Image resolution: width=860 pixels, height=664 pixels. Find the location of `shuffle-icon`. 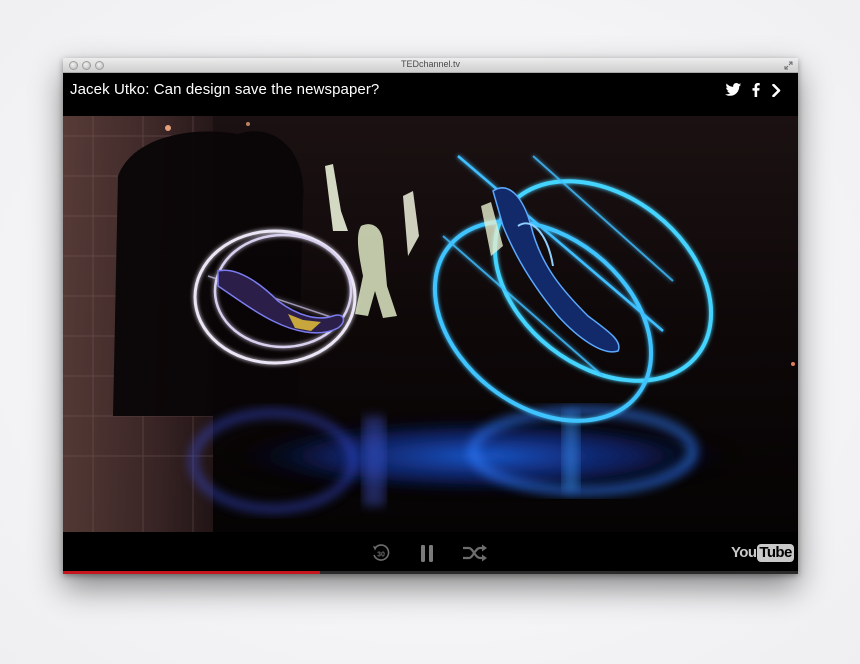

shuffle-icon is located at coordinates (475, 553).